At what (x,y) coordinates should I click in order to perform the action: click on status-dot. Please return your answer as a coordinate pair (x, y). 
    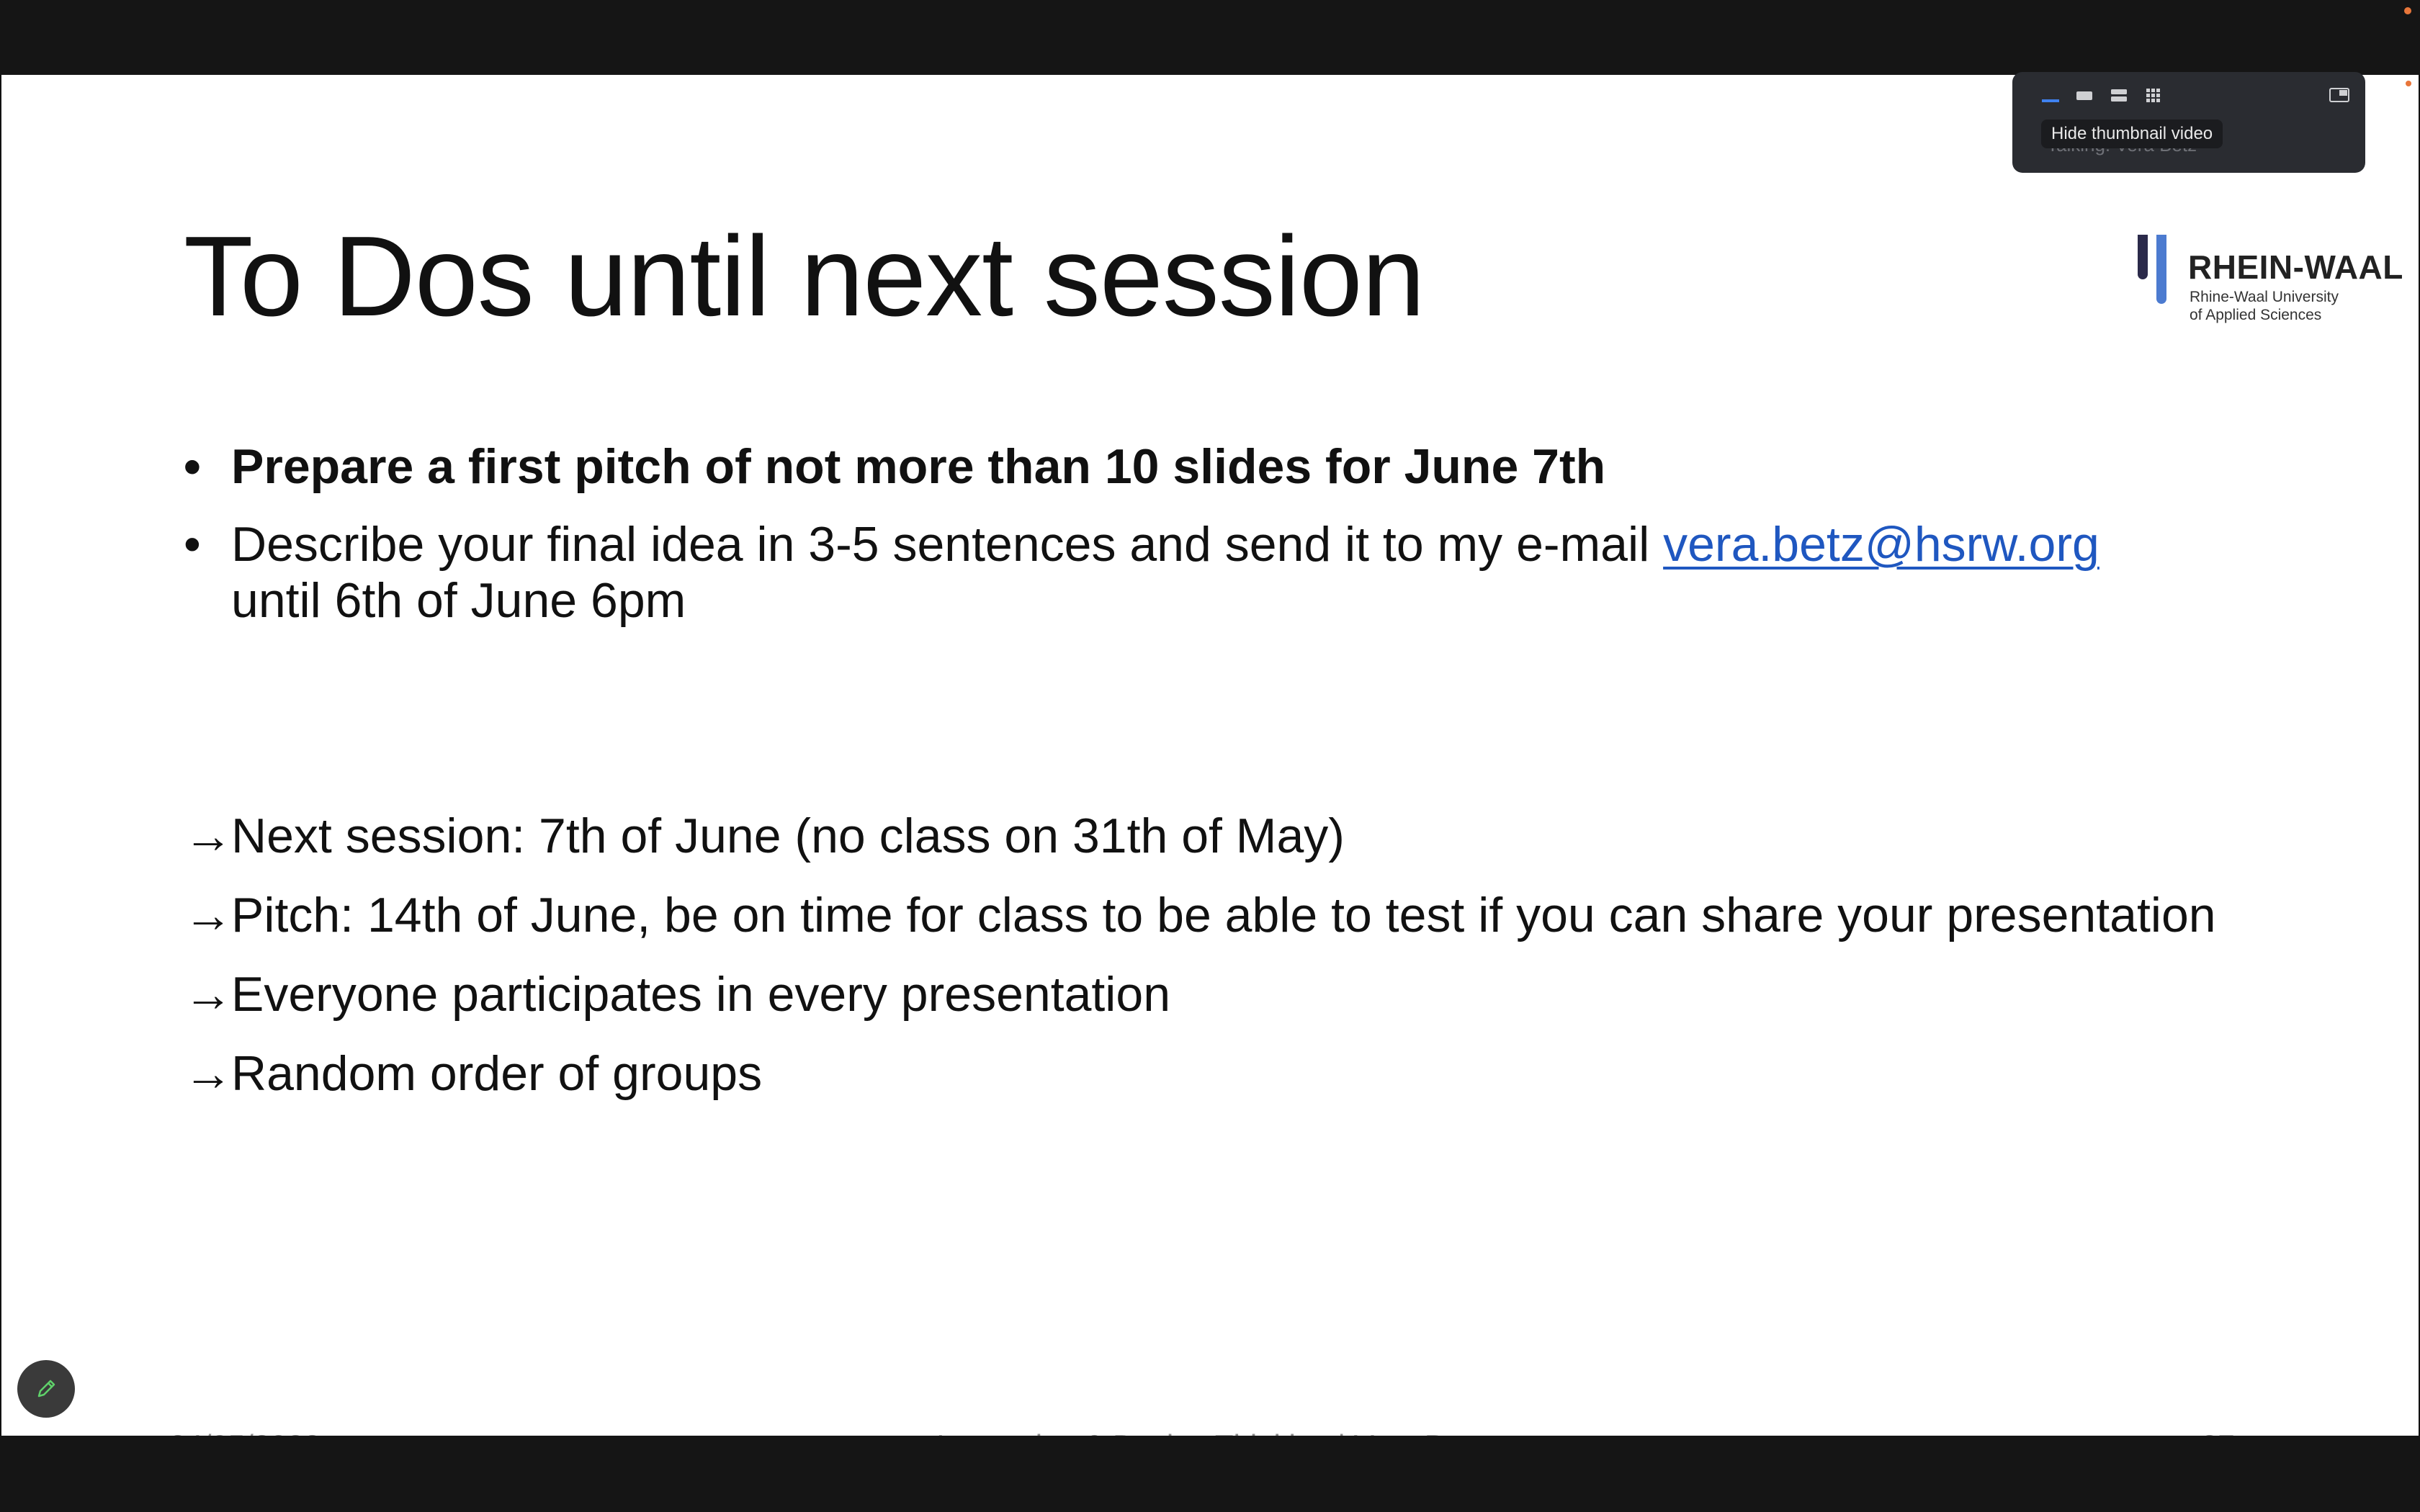
    Looking at the image, I should click on (2408, 83).